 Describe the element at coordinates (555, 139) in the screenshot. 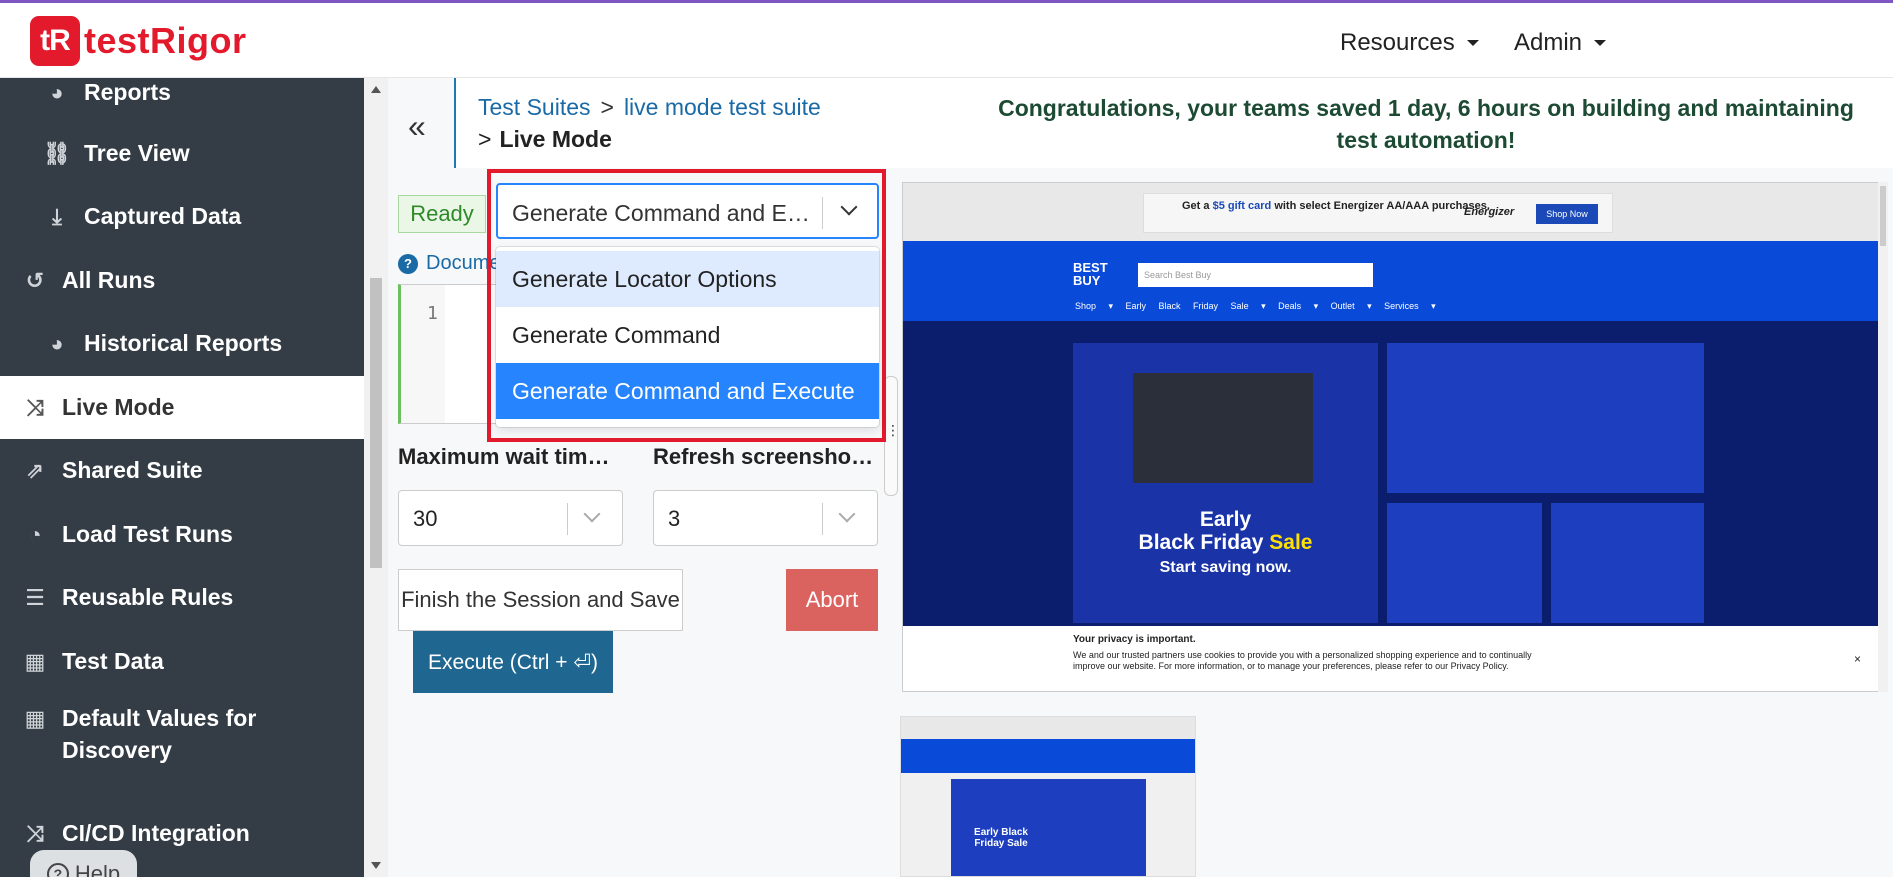

I see `breadcrumb-current: Live Mode` at that location.